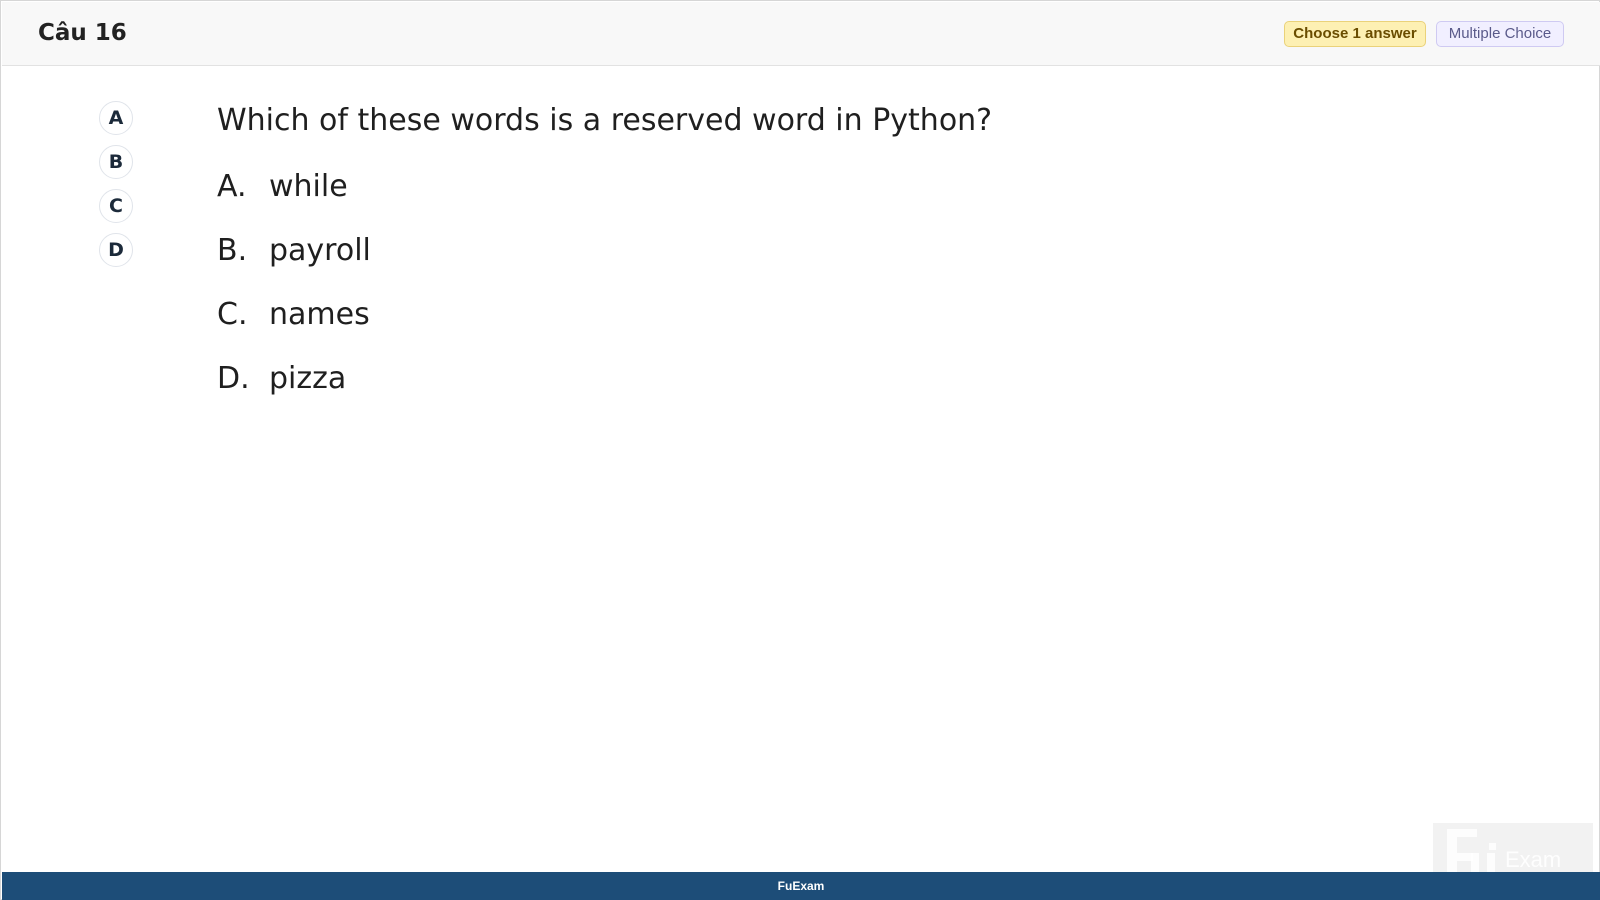 The height and width of the screenshot is (900, 1600). Describe the element at coordinates (320, 250) in the screenshot. I see `answer-text: payroll` at that location.